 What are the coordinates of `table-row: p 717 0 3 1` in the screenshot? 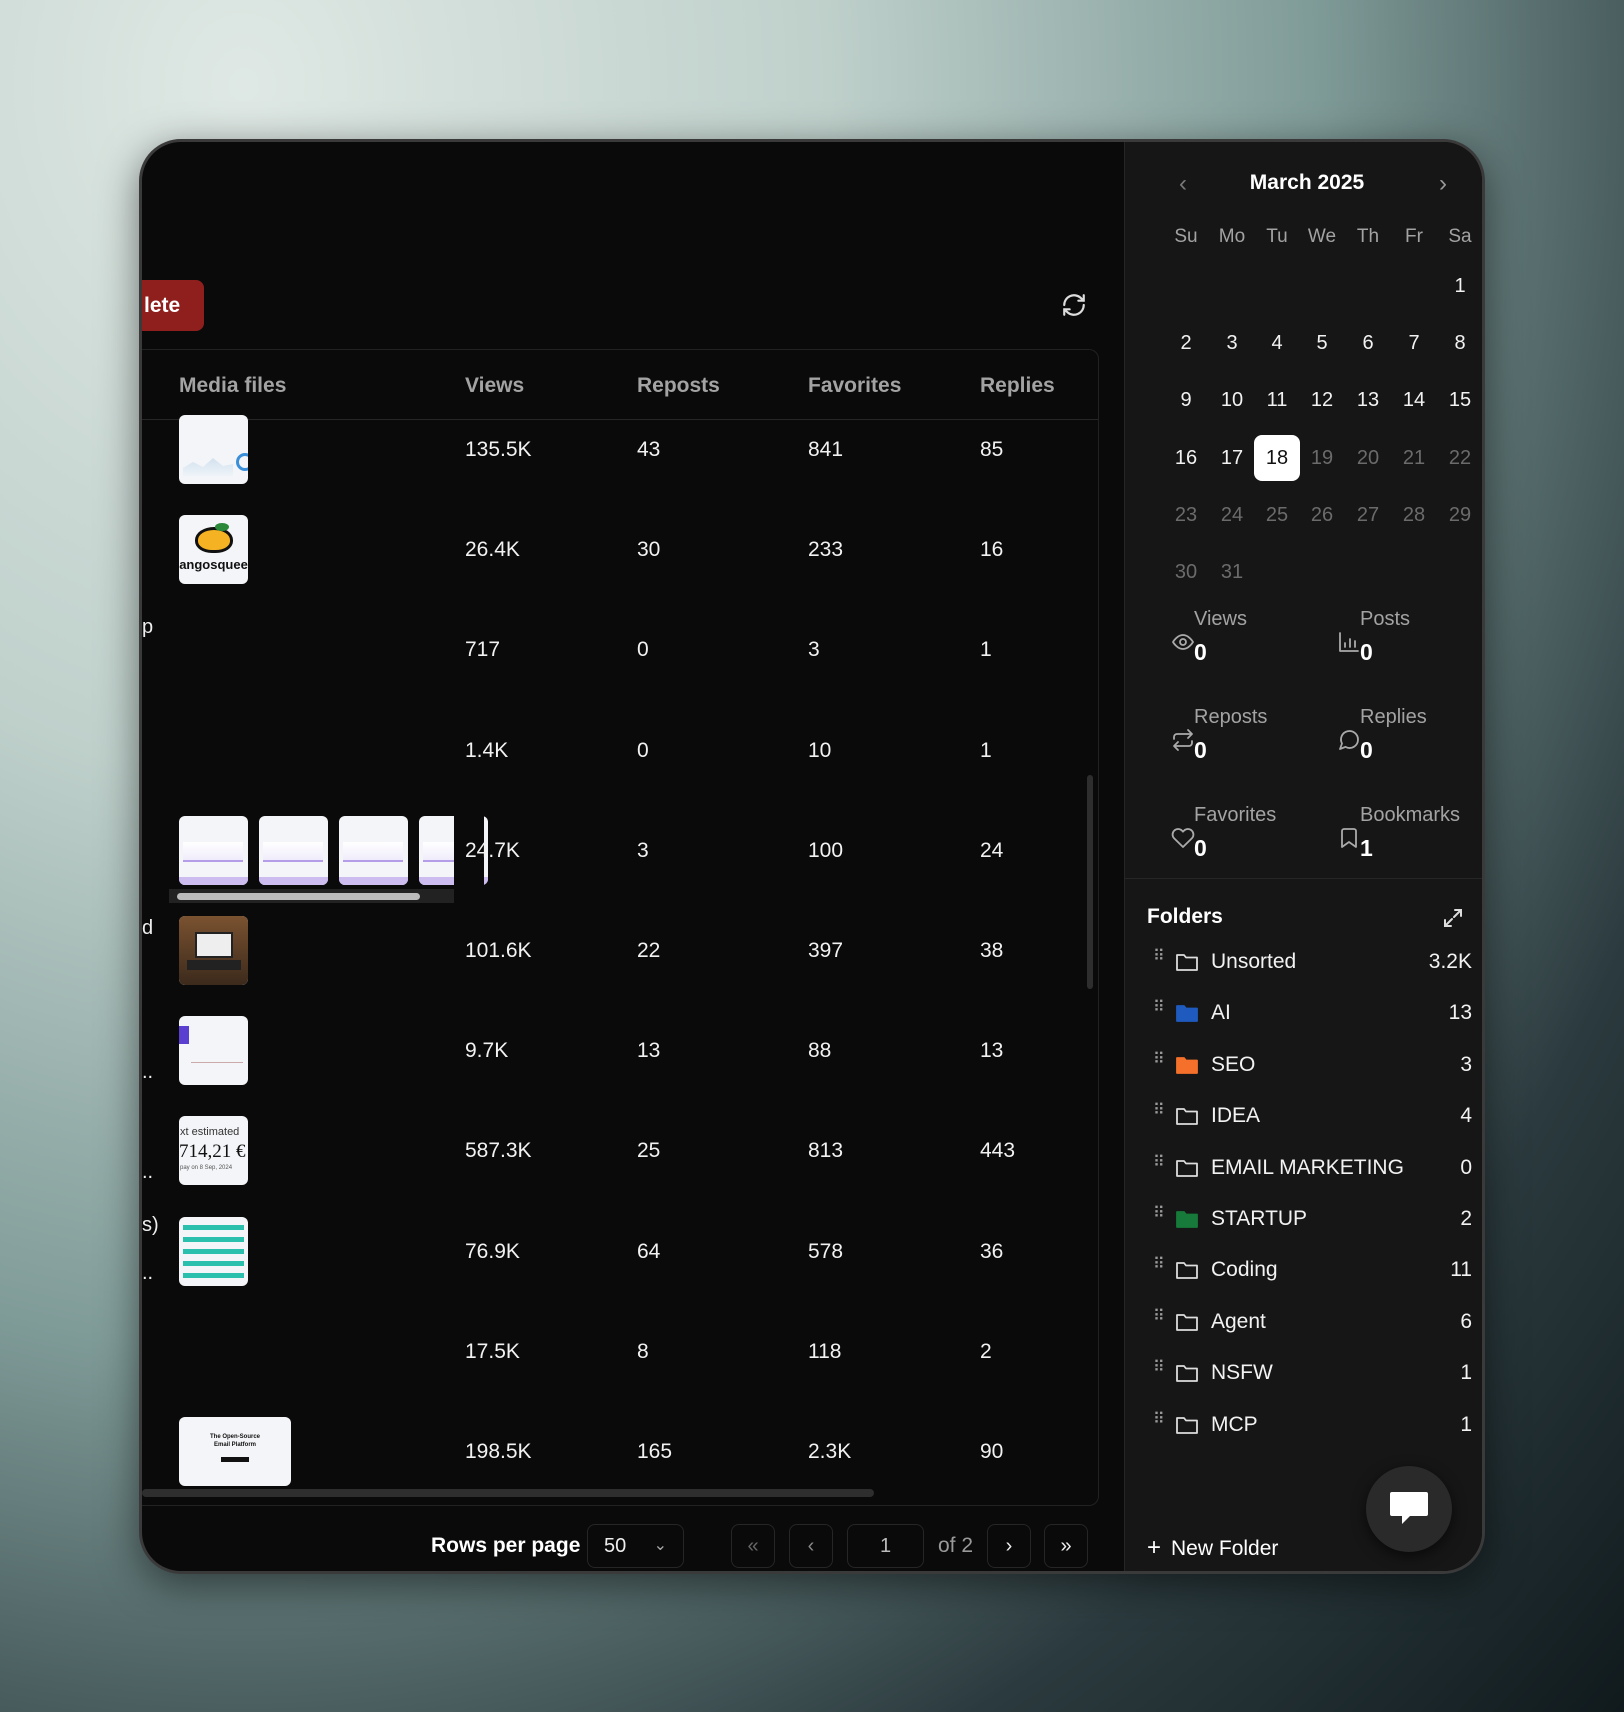 It's located at (620, 650).